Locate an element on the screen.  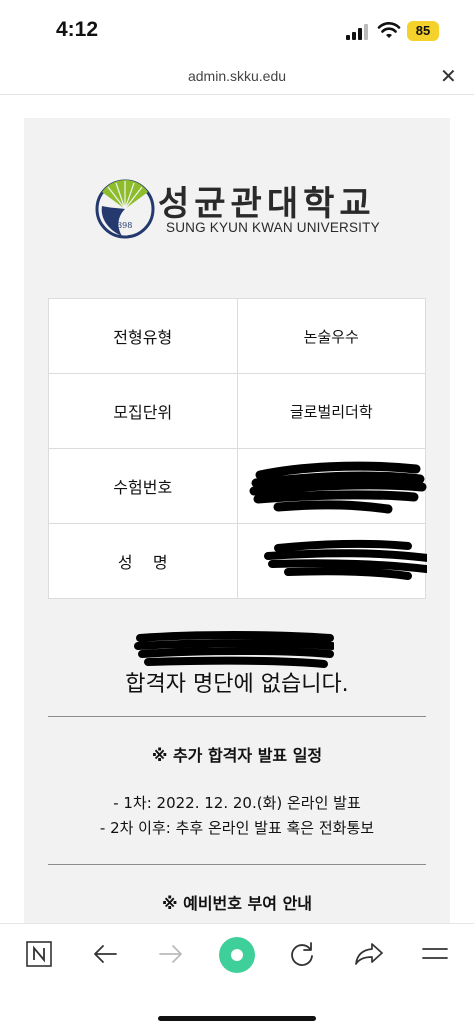
table-row: 모집단위 글로벌리더학 is located at coordinates (237, 411).